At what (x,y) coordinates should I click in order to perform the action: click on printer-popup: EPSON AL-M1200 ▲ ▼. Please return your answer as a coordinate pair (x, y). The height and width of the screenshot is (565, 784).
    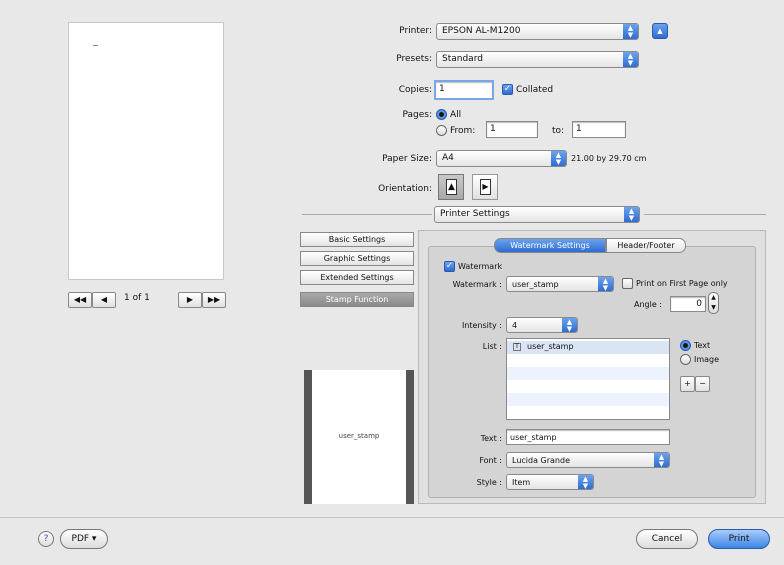
    Looking at the image, I should click on (537, 31).